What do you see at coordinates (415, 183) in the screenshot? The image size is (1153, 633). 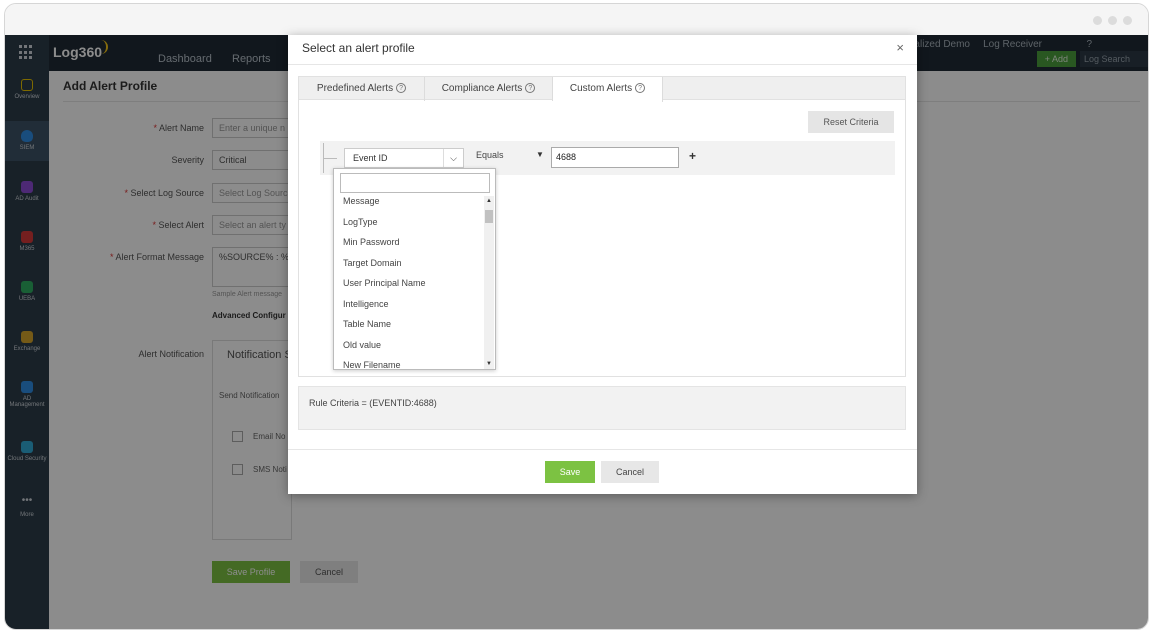 I see `dropdown-search-input` at bounding box center [415, 183].